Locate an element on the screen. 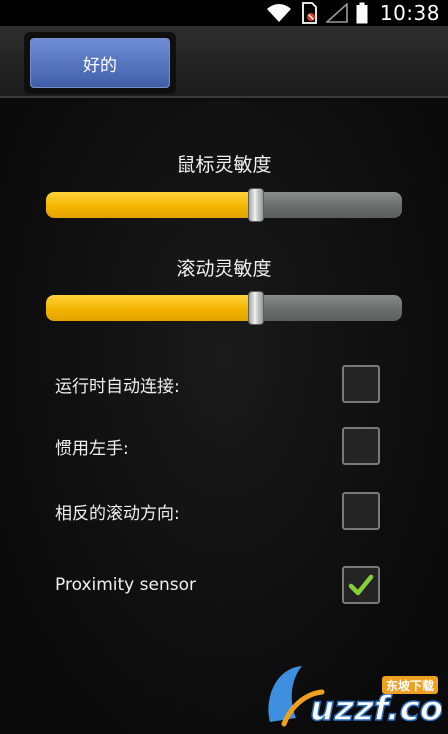 The width and height of the screenshot is (448, 734). option-label: 惯用左手: is located at coordinates (92, 448).